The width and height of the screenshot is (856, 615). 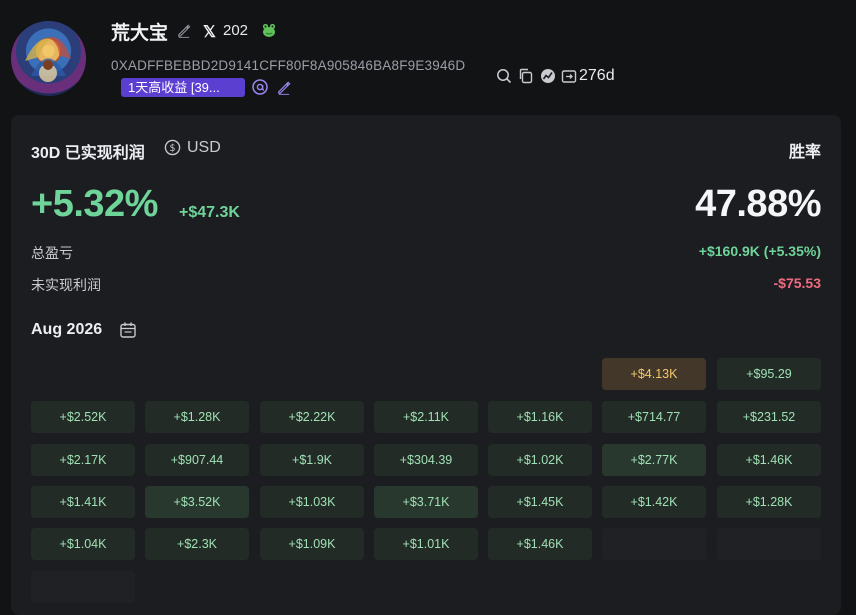 I want to click on pnl-amount: +$47.3K, so click(x=209, y=212).